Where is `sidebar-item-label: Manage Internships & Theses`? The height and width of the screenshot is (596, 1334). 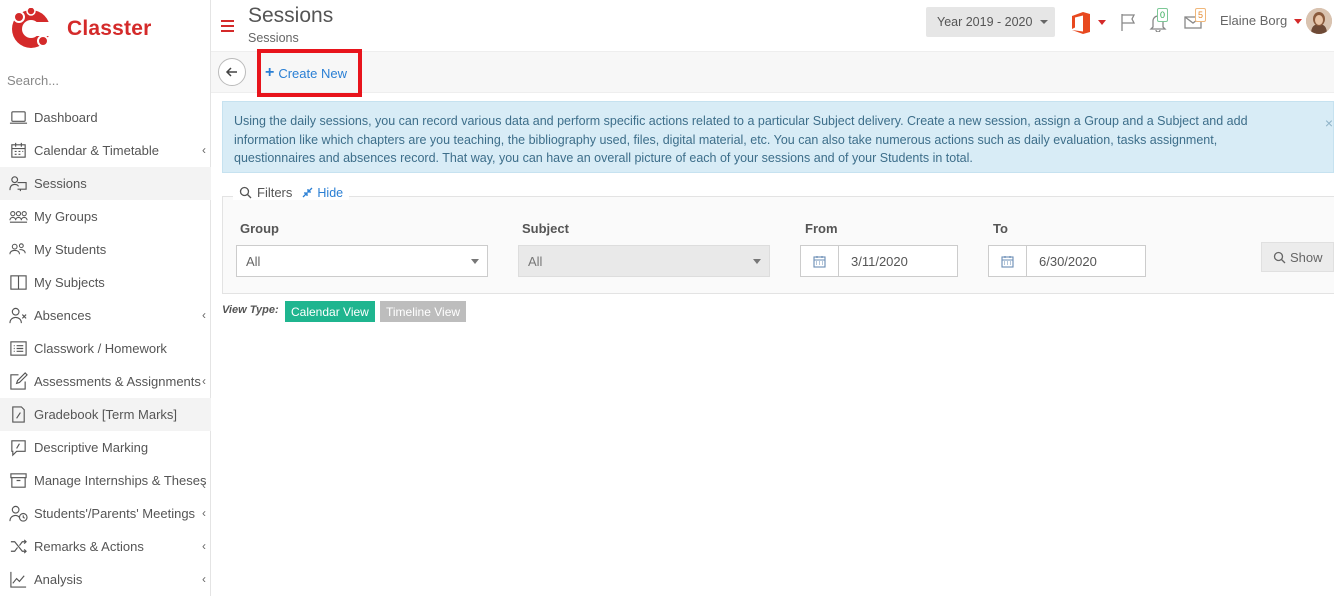 sidebar-item-label: Manage Internships & Theses is located at coordinates (120, 480).